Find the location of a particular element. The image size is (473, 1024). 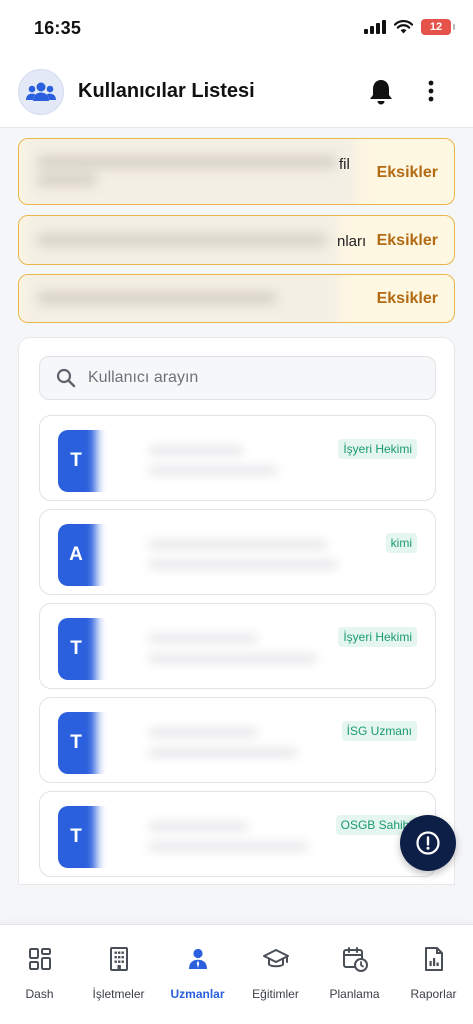

nav-label: İşletmeler is located at coordinates (118, 994).